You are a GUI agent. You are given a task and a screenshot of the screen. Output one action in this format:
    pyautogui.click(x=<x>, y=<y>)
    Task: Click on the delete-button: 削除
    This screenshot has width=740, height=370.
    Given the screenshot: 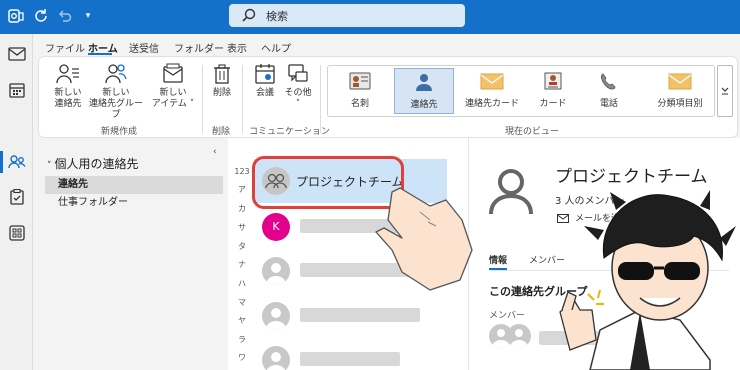 What is the action you would take?
    pyautogui.click(x=222, y=81)
    